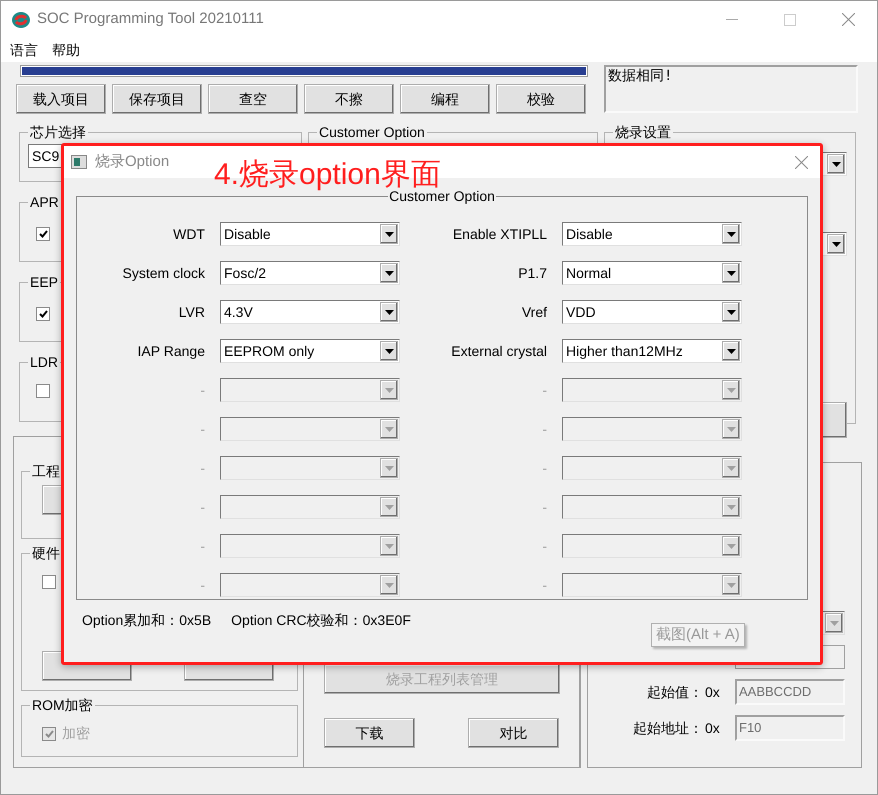  What do you see at coordinates (66, 50) in the screenshot?
I see `menu-item: 帮助` at bounding box center [66, 50].